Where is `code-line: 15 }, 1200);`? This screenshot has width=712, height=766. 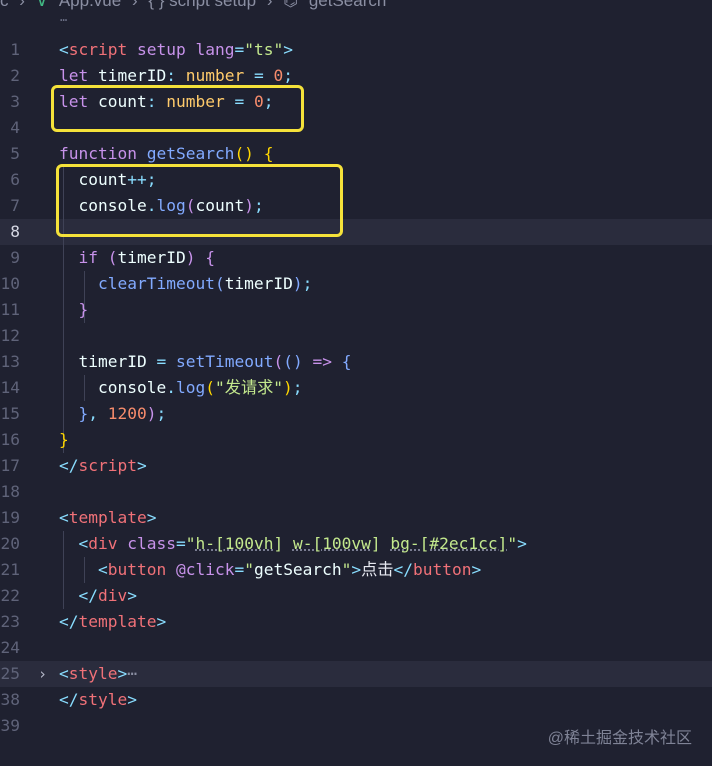 code-line: 15 }, 1200); is located at coordinates (356, 414).